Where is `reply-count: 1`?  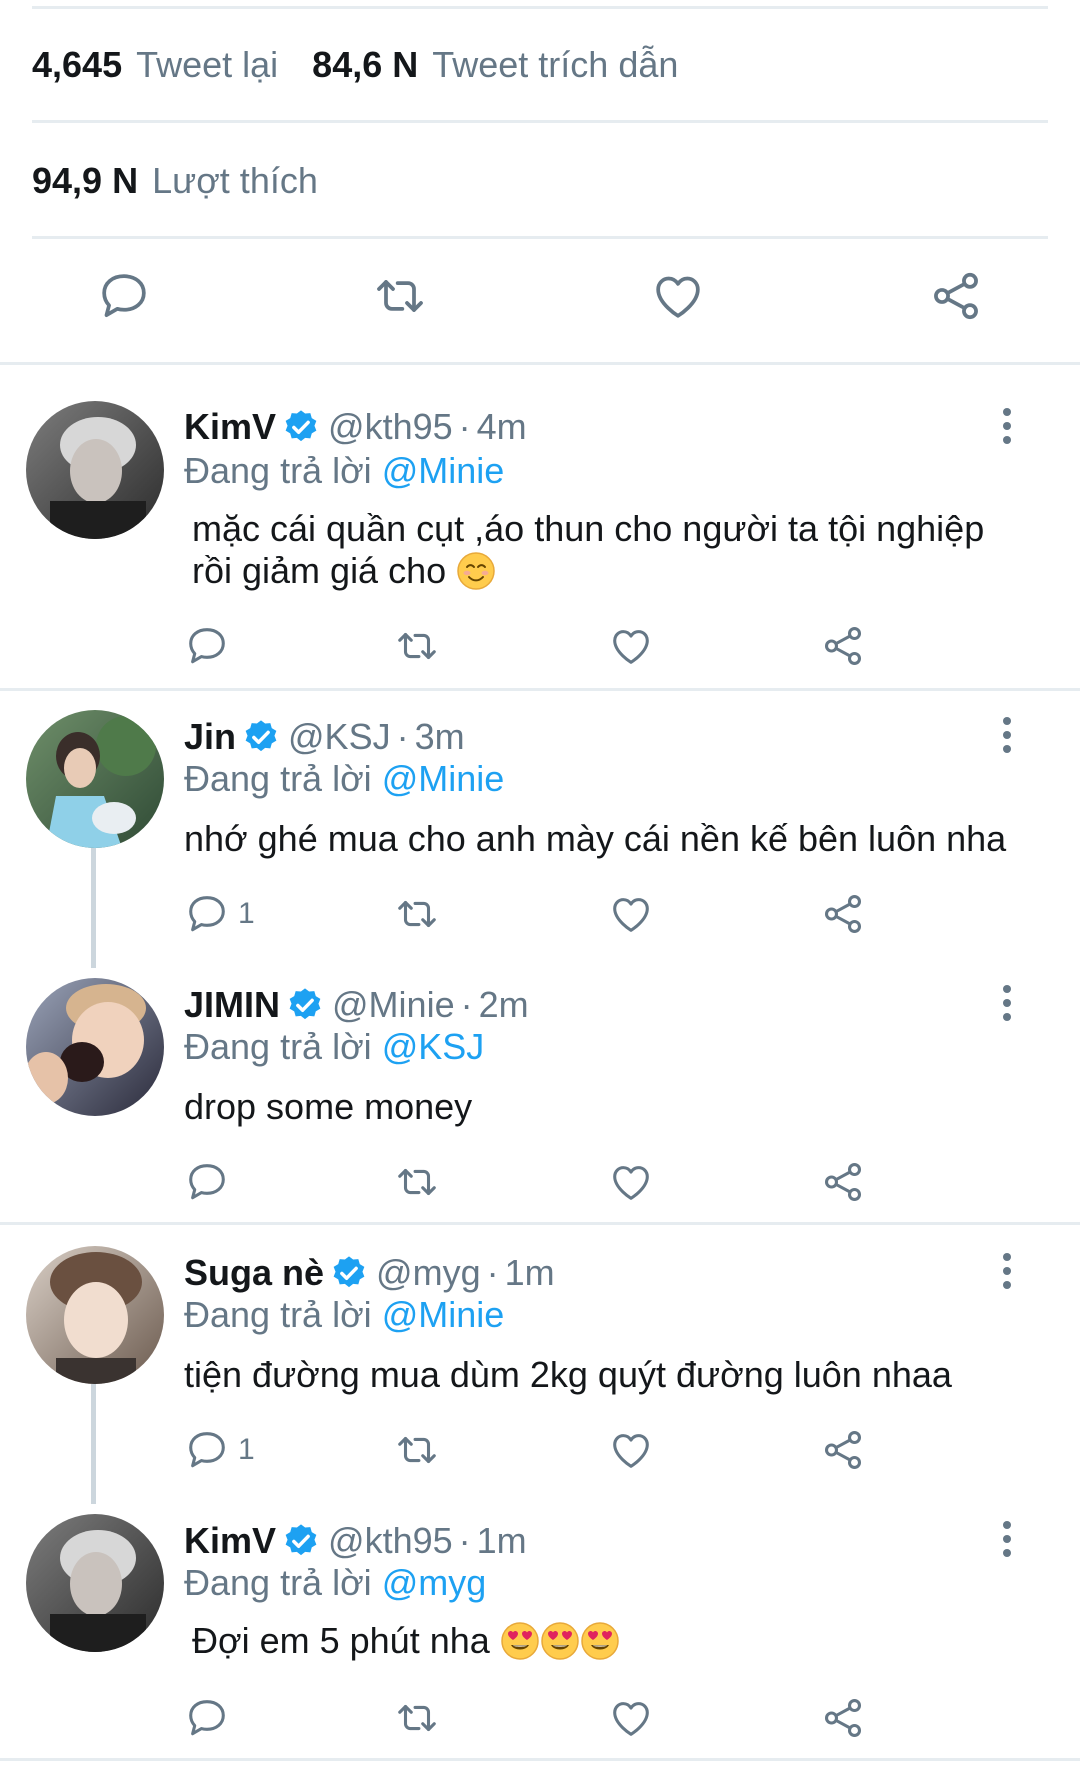
reply-count: 1 is located at coordinates (246, 913).